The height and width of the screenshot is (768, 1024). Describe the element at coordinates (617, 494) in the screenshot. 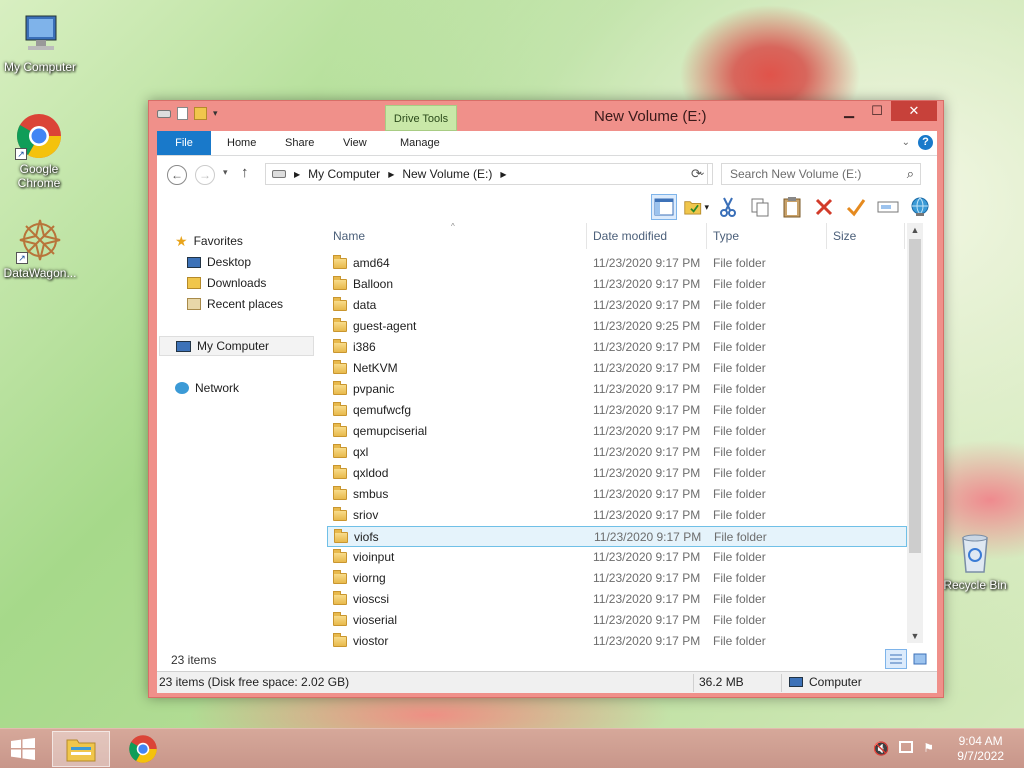

I see `table-row: smbus 11/23/2020 9:17 PM File folder` at that location.